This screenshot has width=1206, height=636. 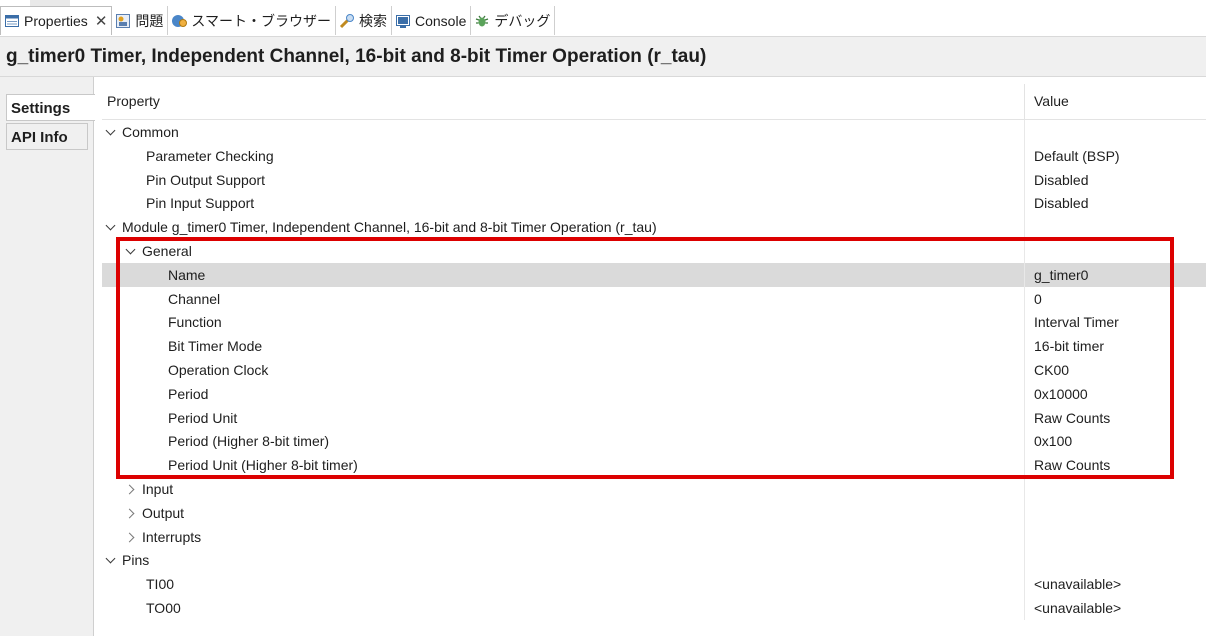 What do you see at coordinates (195, 322) in the screenshot?
I see `row-name: Function` at bounding box center [195, 322].